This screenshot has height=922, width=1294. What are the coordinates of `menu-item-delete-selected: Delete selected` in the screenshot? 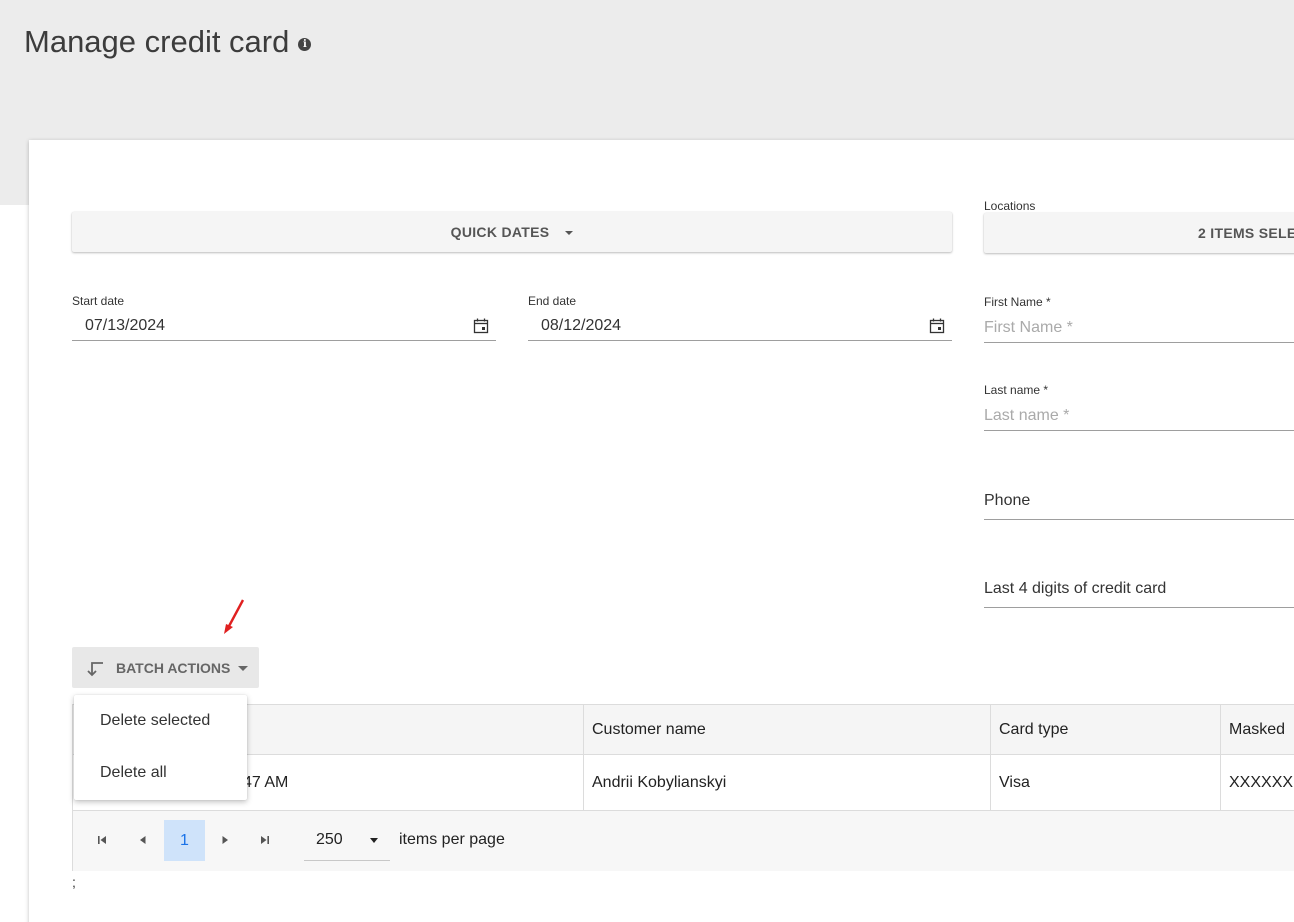 It's located at (155, 721).